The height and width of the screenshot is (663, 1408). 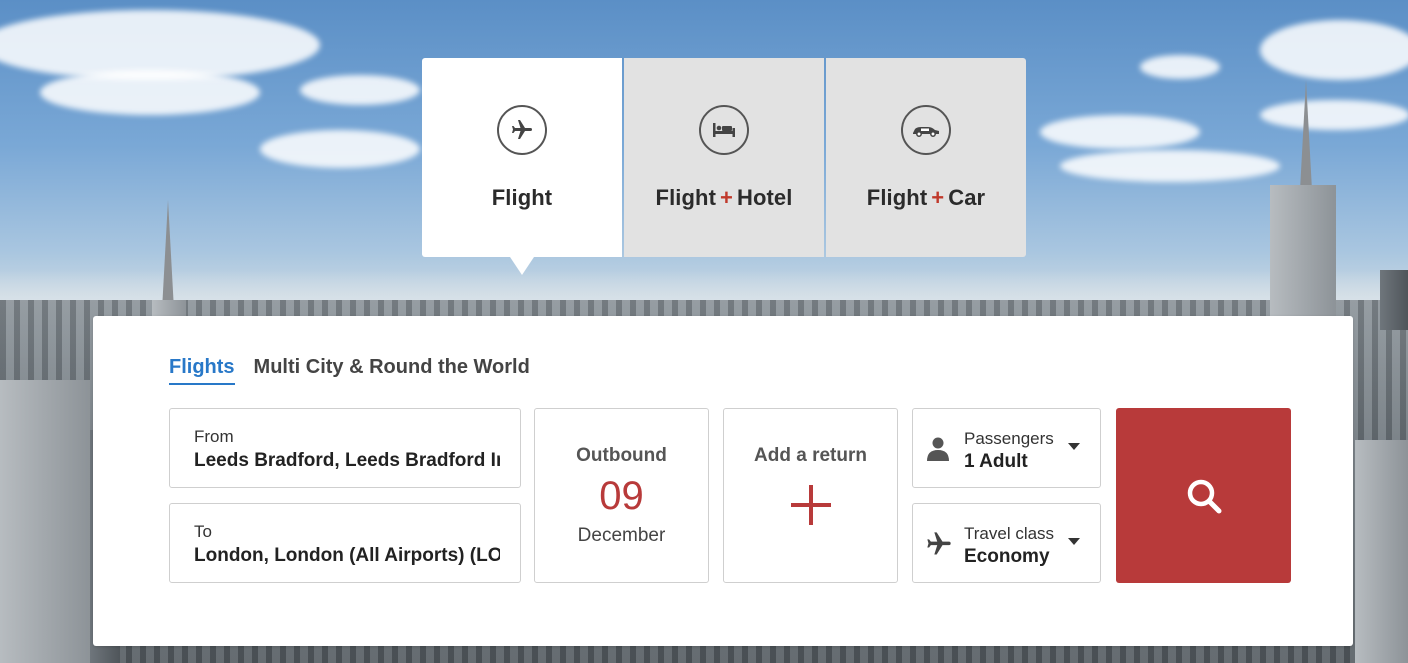 What do you see at coordinates (621, 535) in the screenshot?
I see `outbound-month: December` at bounding box center [621, 535].